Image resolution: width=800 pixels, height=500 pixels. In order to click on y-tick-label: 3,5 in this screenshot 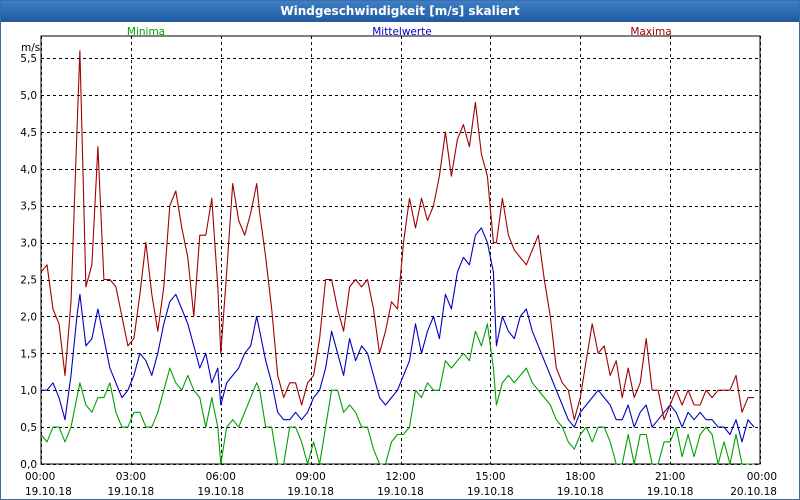, I will do `click(28, 207)`.